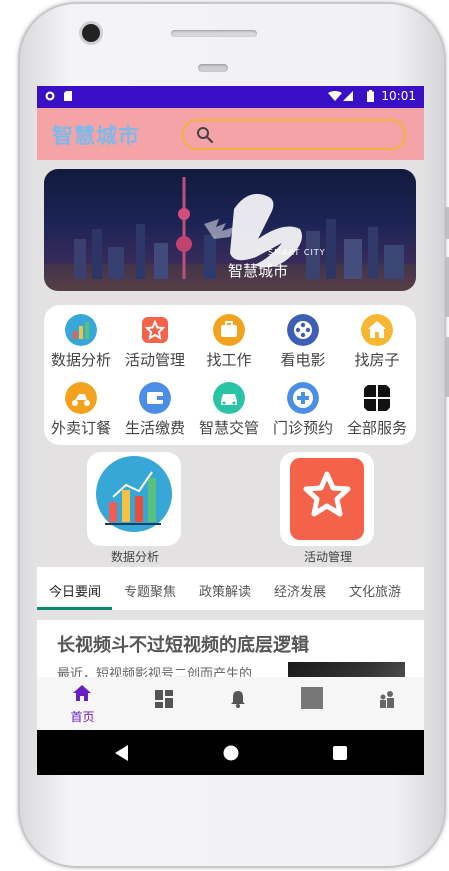 The height and width of the screenshot is (871, 449). I want to click on top-app-bar: 智慧城市, so click(230, 134).